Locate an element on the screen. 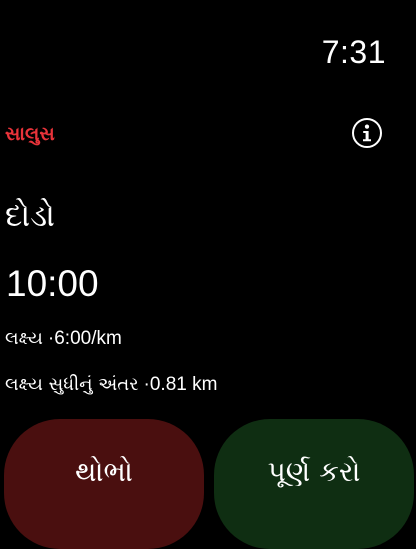  app-title: સાલુસ is located at coordinates (30, 134).